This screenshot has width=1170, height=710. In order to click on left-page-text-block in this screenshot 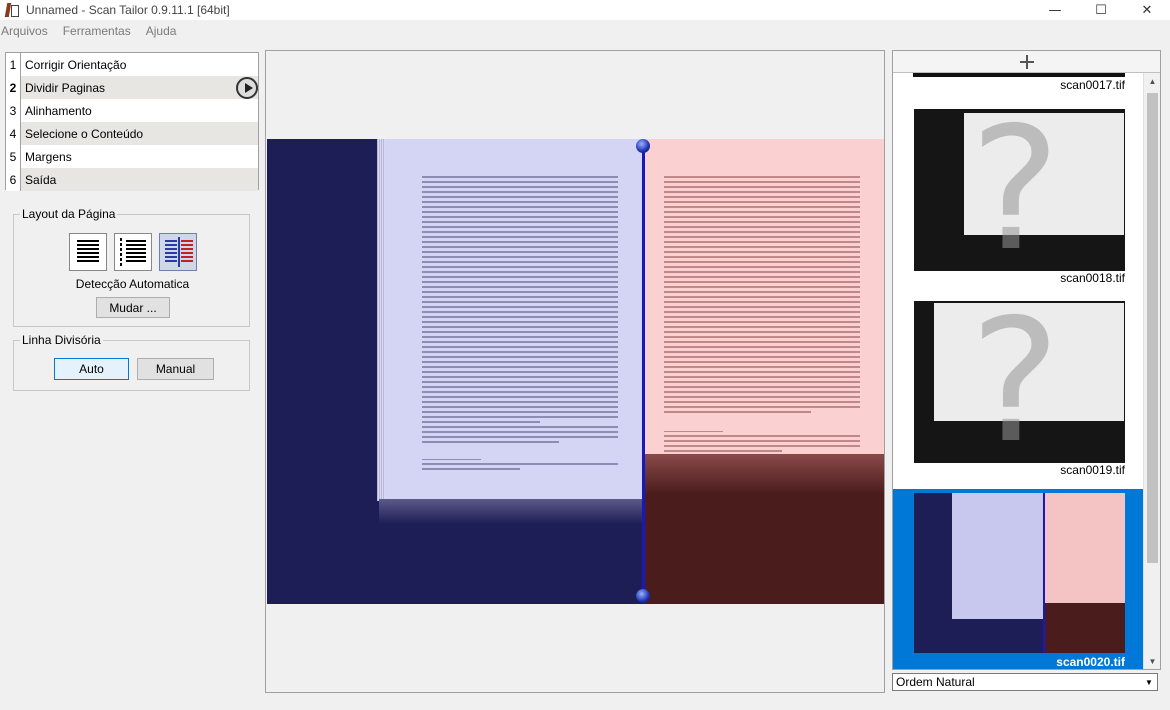, I will do `click(520, 311)`.